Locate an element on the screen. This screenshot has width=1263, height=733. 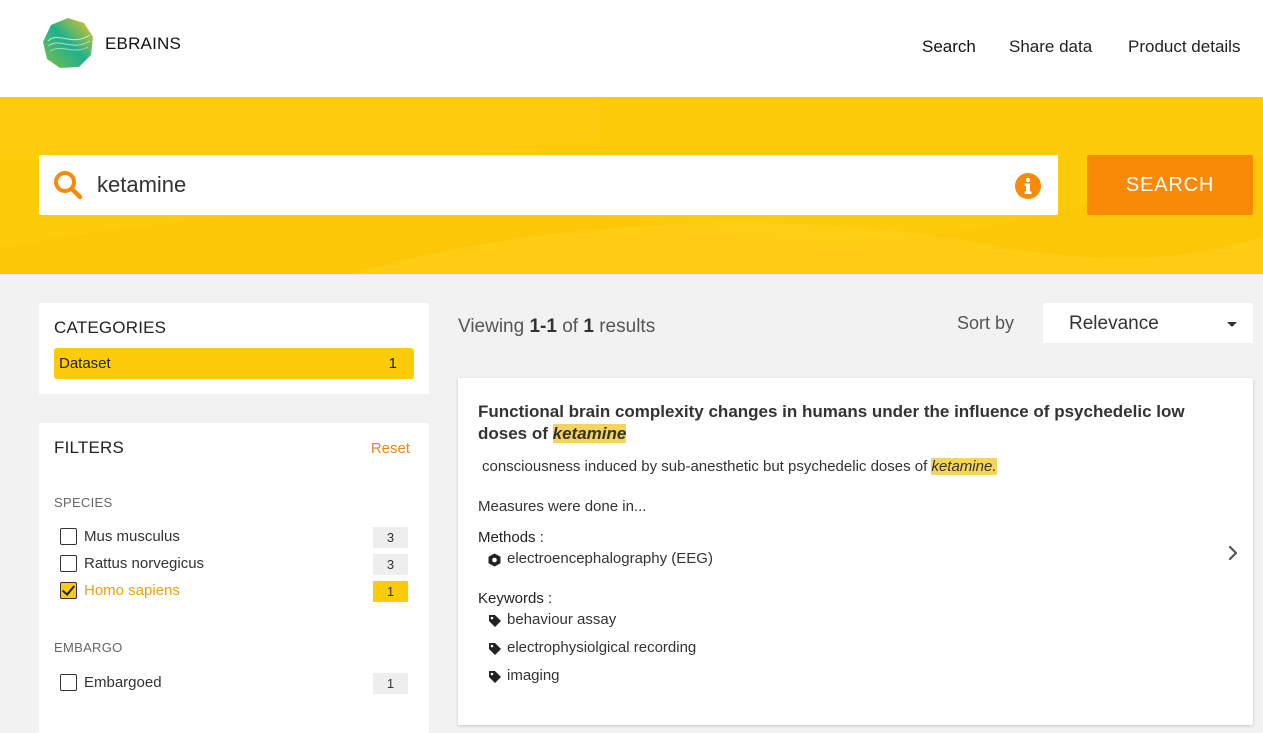
keyword-label: imaging is located at coordinates (533, 675).